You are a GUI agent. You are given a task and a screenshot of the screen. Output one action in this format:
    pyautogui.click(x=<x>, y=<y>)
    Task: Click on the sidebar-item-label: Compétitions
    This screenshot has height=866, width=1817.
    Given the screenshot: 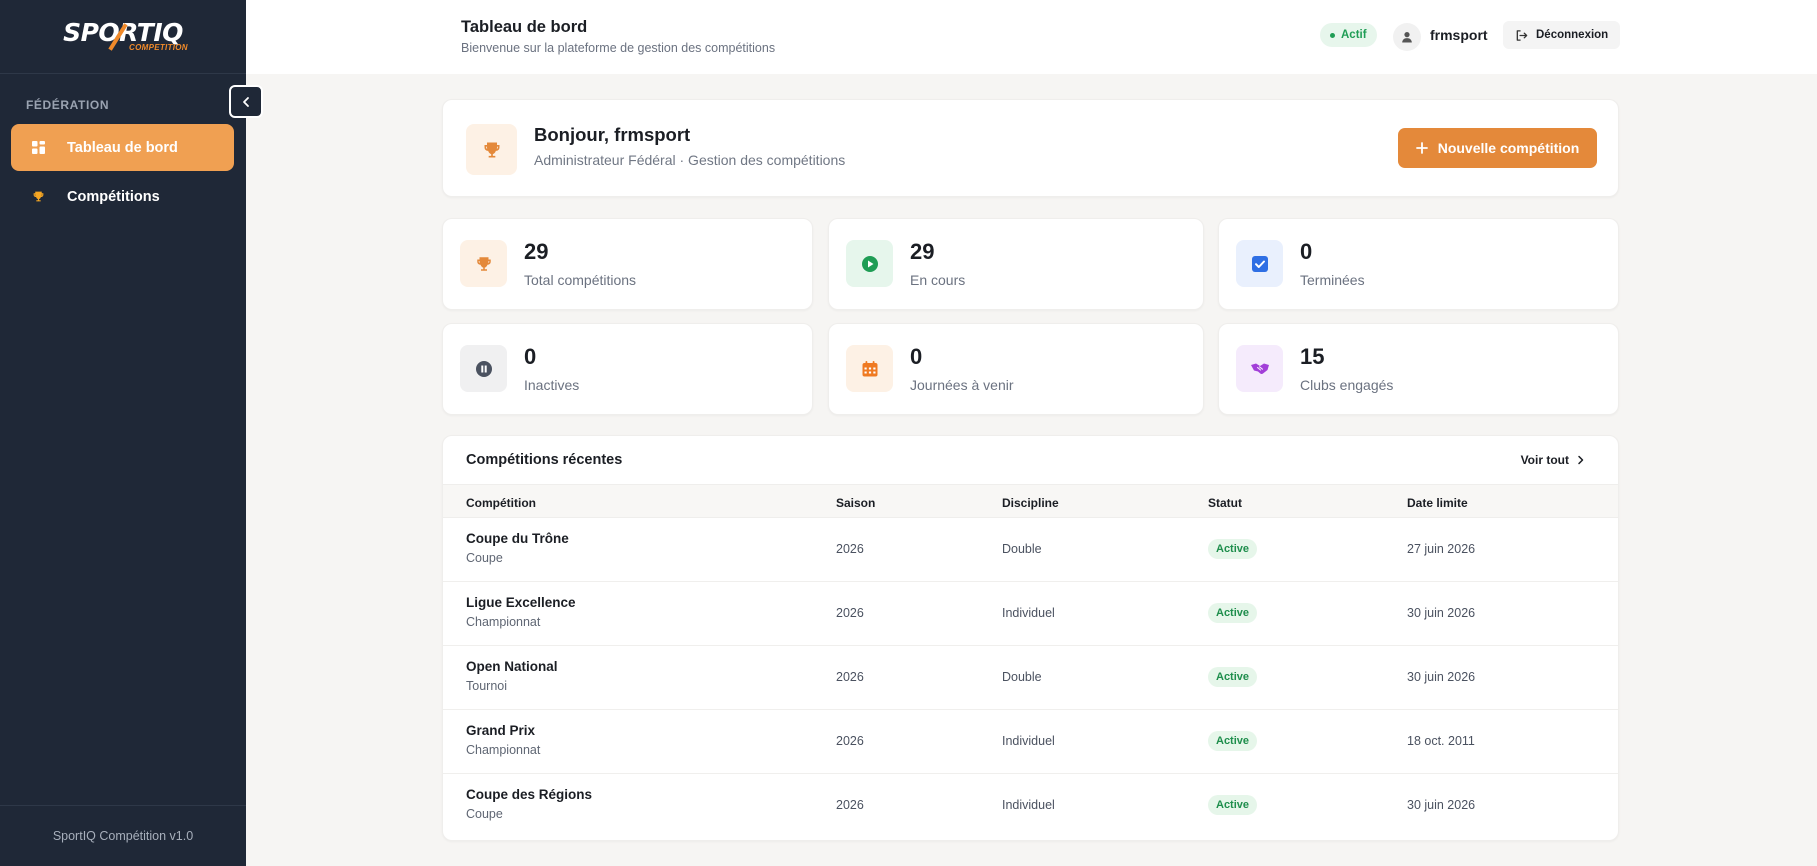 What is the action you would take?
    pyautogui.click(x=113, y=196)
    